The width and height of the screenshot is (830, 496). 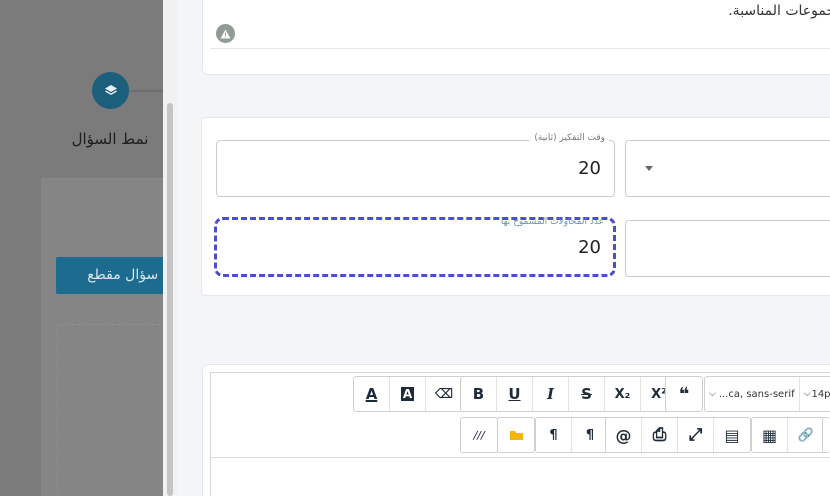 I want to click on underline-button: U, so click(x=515, y=394).